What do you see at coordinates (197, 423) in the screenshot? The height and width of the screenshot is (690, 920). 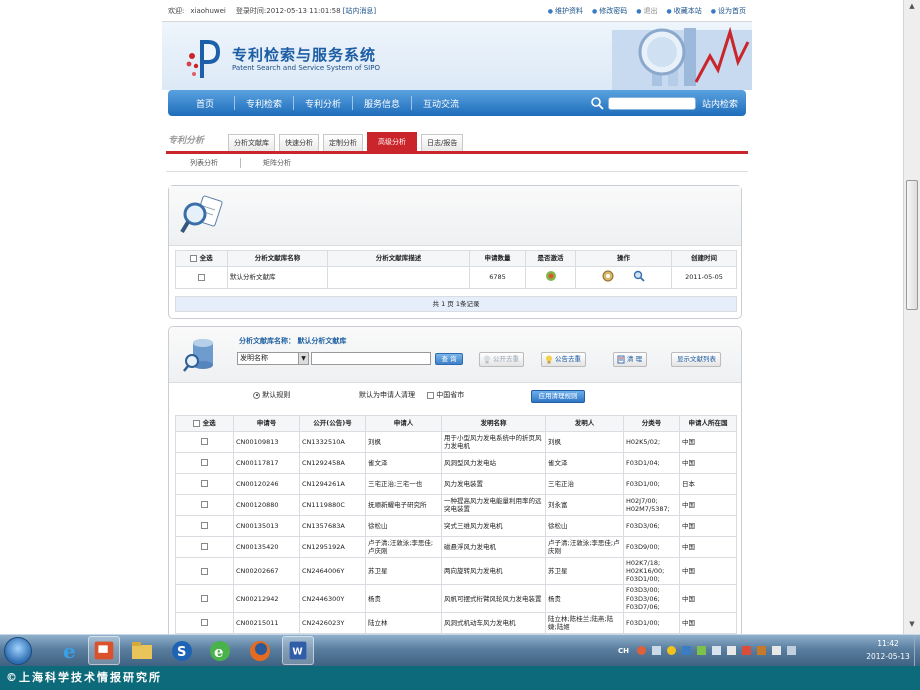 I see `patent-select-all-checkbox` at bounding box center [197, 423].